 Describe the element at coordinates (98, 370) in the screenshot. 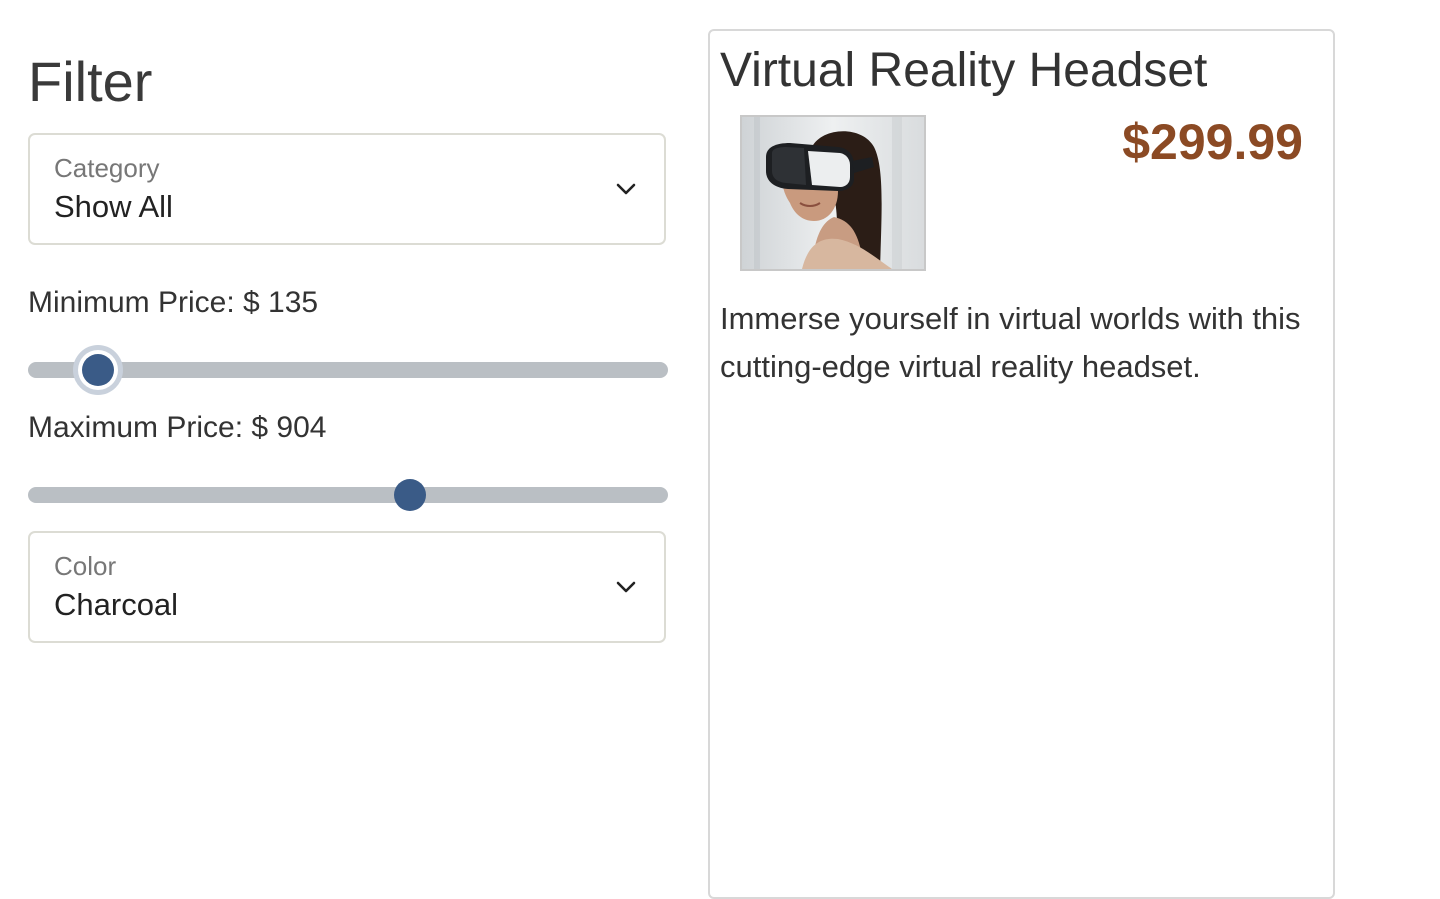

I see `min-price-thumb` at that location.